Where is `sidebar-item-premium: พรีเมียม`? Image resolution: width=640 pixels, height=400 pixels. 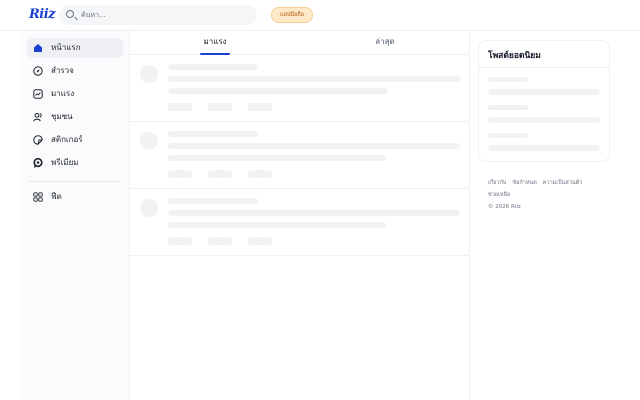 sidebar-item-premium: พรีเมียม is located at coordinates (75, 163).